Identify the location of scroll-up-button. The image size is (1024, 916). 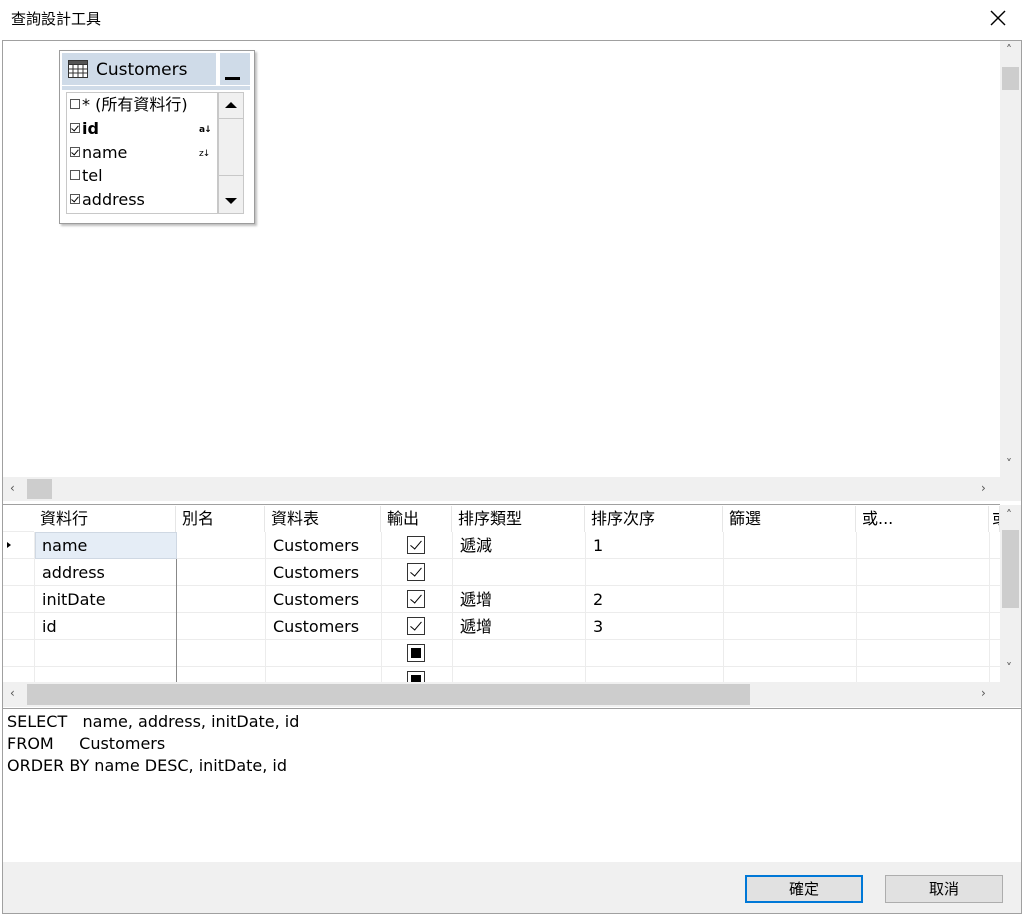
(231, 105).